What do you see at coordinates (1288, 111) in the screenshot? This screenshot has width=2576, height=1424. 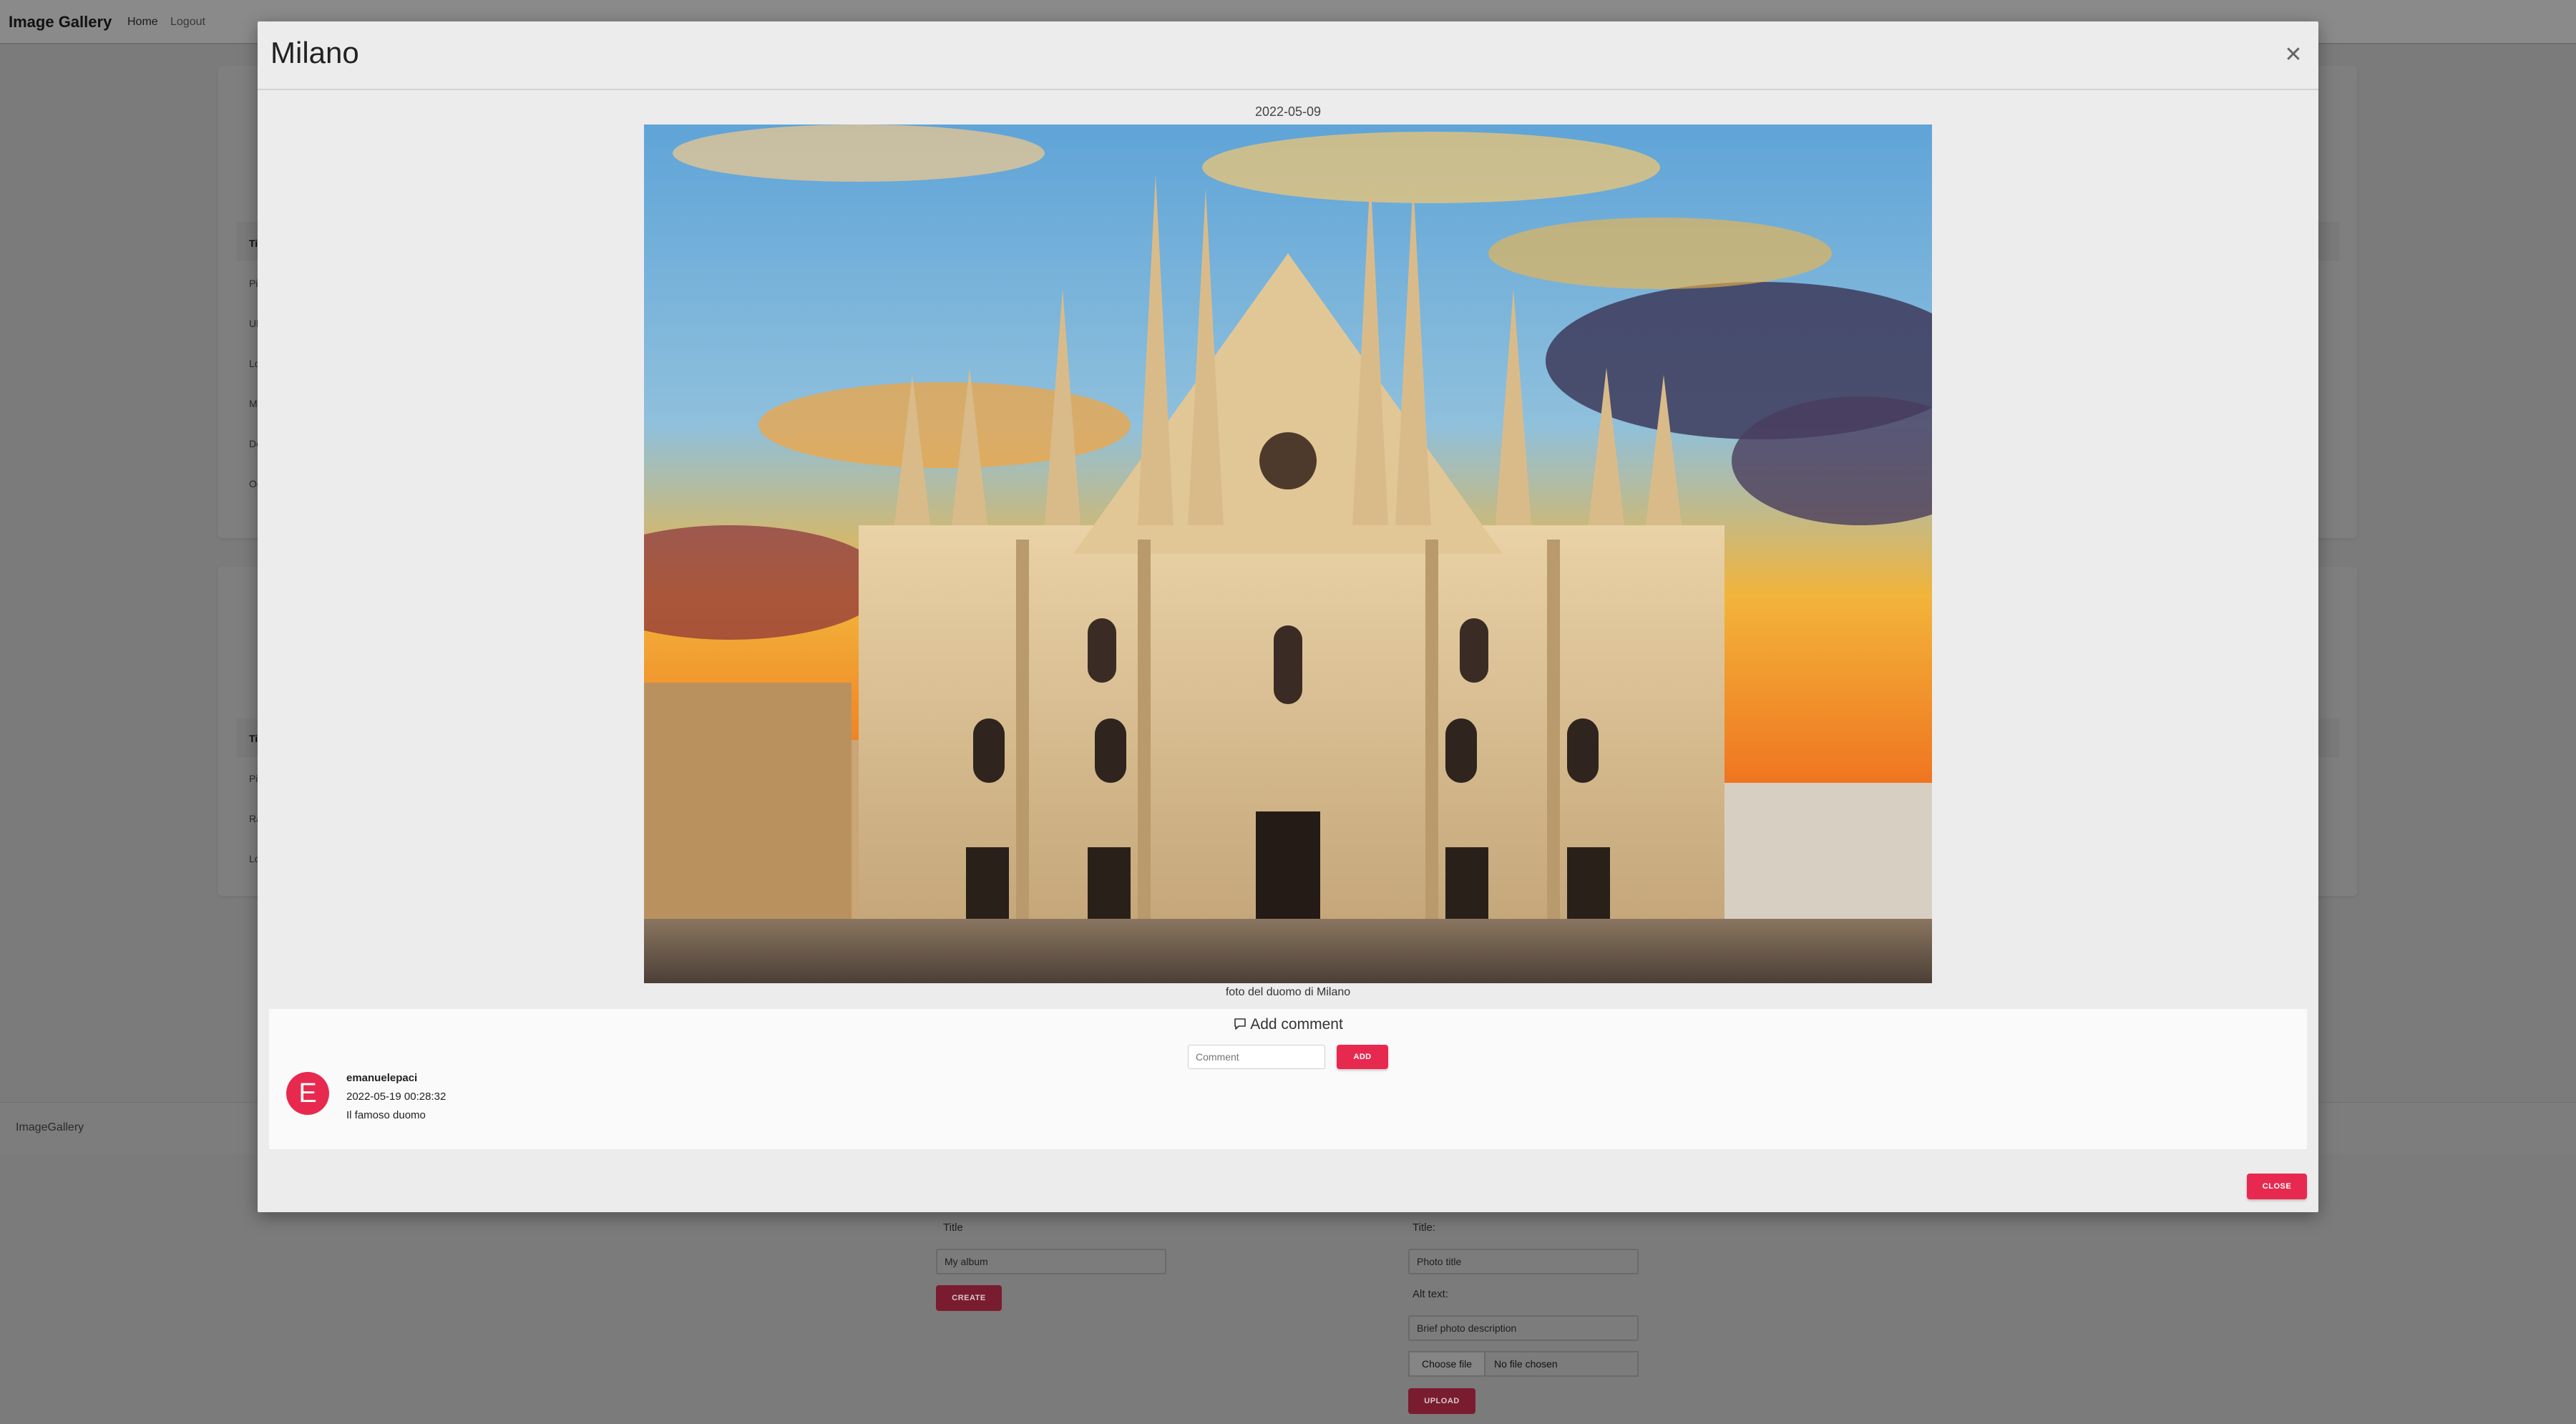 I see `photo-date: 2022-05-09` at bounding box center [1288, 111].